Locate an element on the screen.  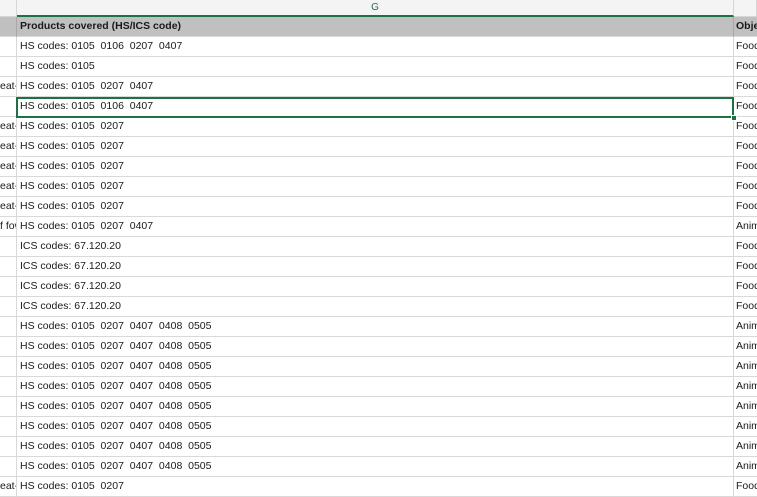
cell-products-covered: HS codes: 0105 is located at coordinates (375, 67).